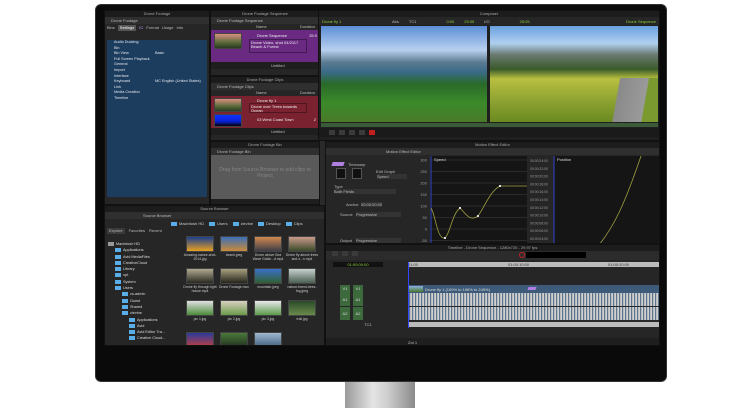 This screenshot has width=755, height=408. What do you see at coordinates (492, 255) in the screenshot?
I see `timeline-toolbar` at bounding box center [492, 255].